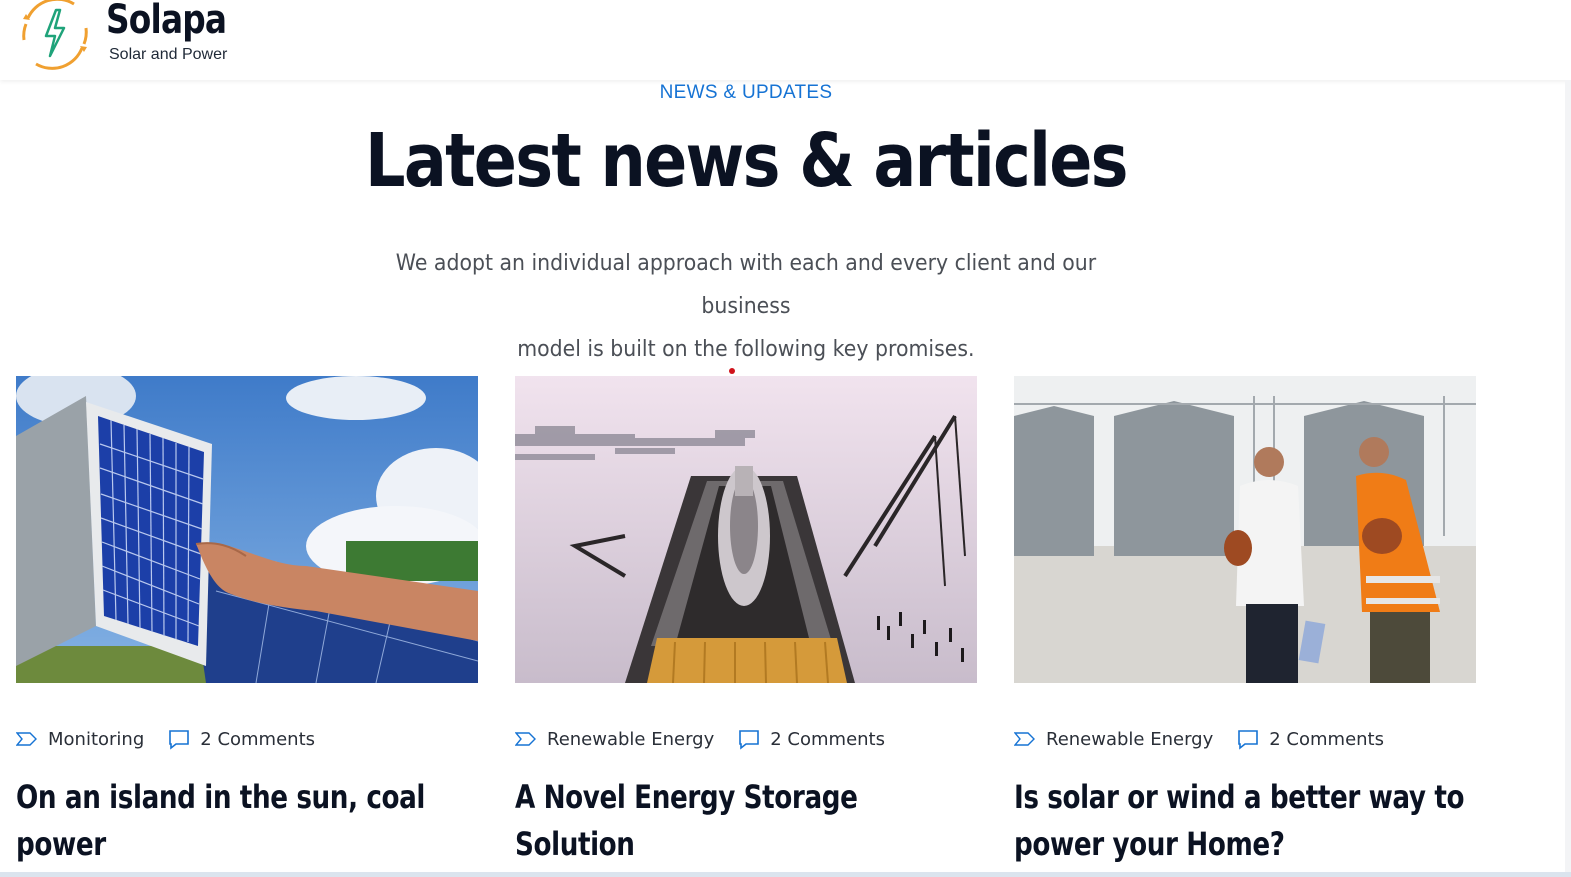 Image resolution: width=1571 pixels, height=877 pixels. I want to click on section-title-text: Latest news & articles, so click(747, 161).